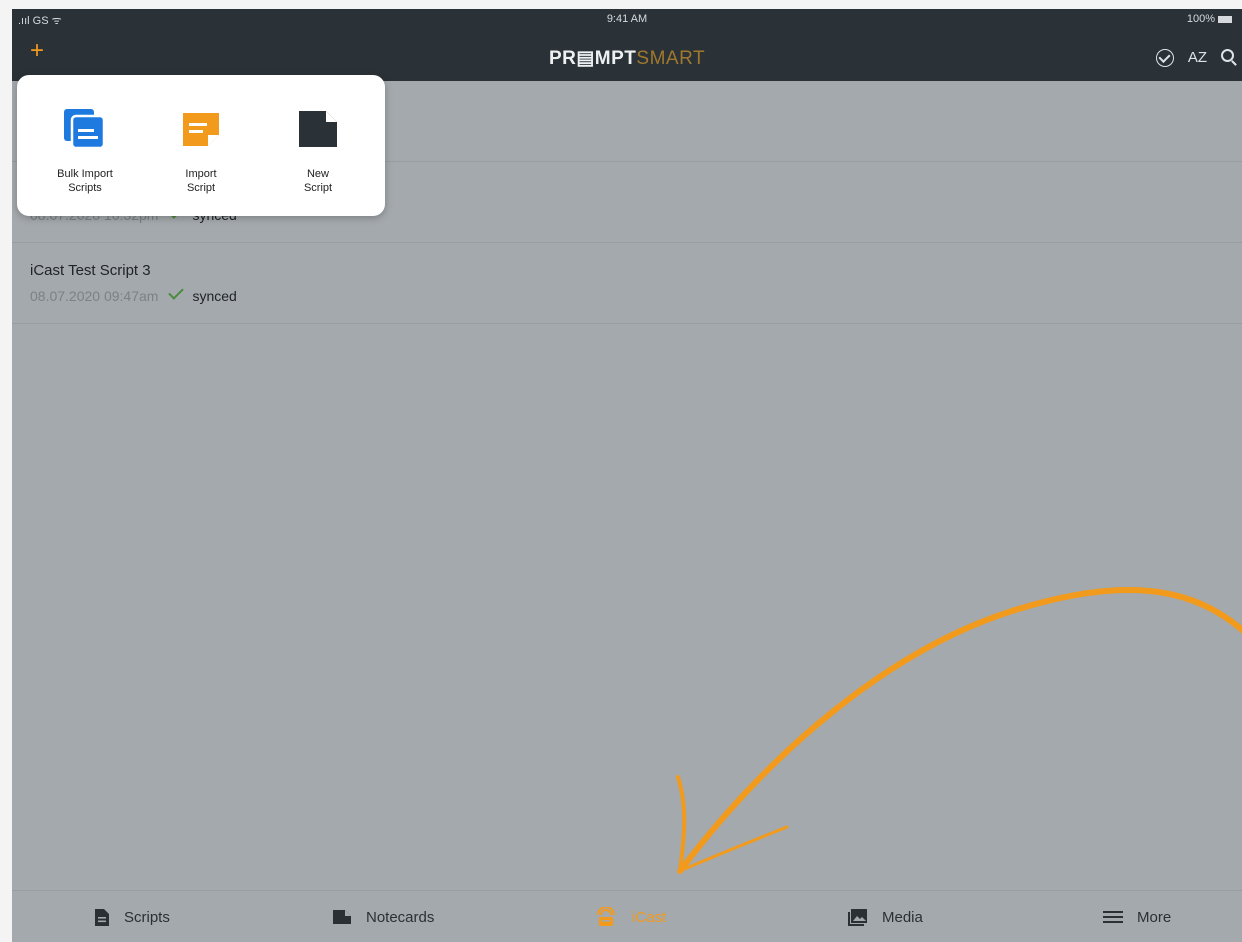 Image resolution: width=1242 pixels, height=942 pixels. I want to click on tab-media: Media, so click(885, 916).